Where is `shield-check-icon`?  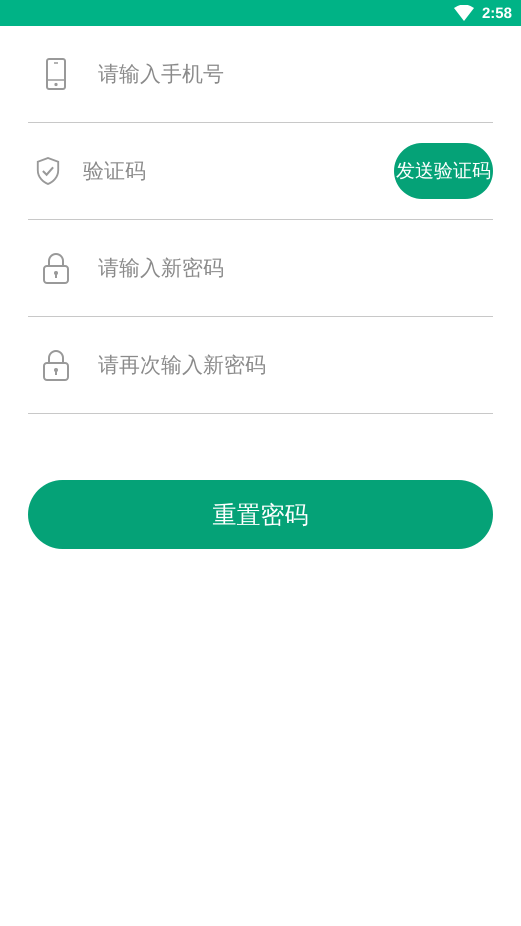 shield-check-icon is located at coordinates (48, 171).